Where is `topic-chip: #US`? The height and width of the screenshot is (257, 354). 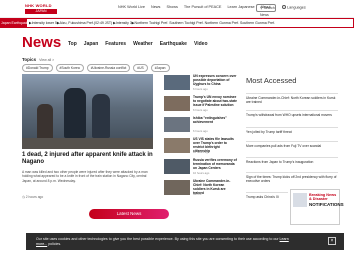
topic-chip: #US is located at coordinates (140, 68).